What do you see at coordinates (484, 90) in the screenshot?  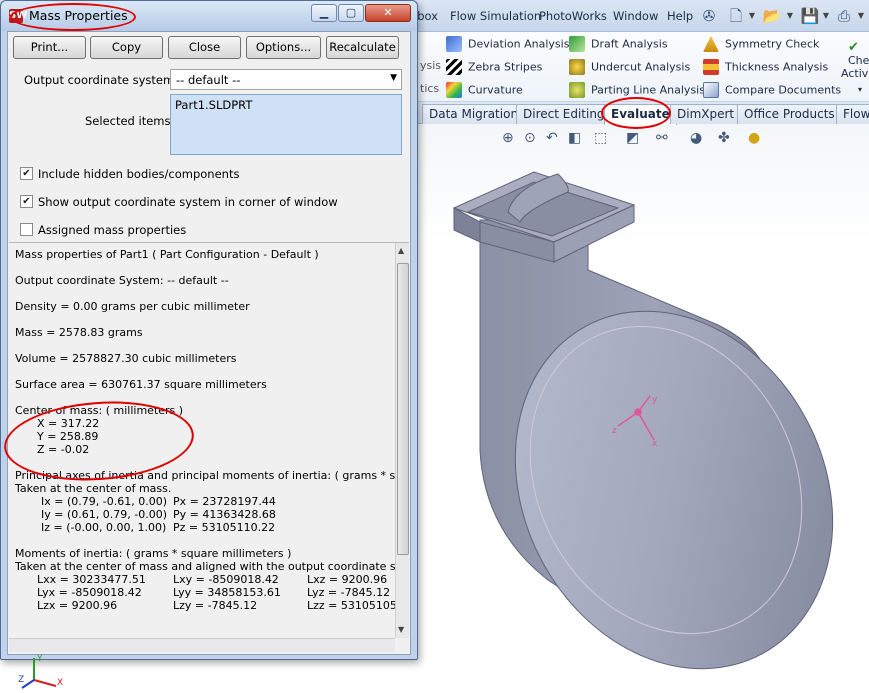 I see `cmd-curvature: Curvature` at bounding box center [484, 90].